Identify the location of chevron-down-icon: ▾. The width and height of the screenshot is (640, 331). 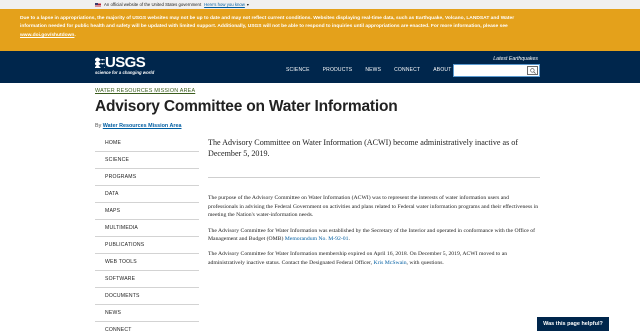
(248, 4).